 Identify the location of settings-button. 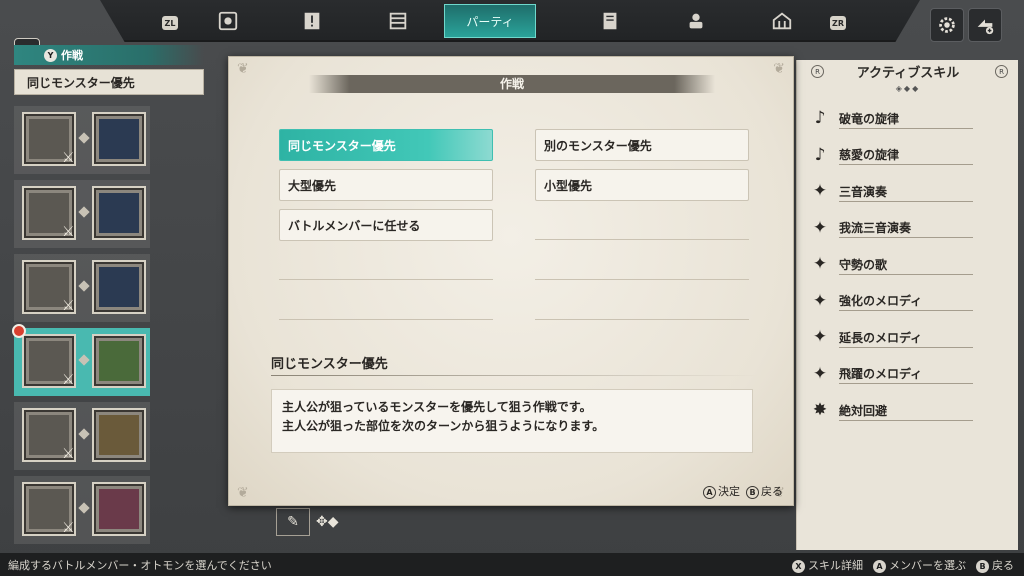
(947, 25).